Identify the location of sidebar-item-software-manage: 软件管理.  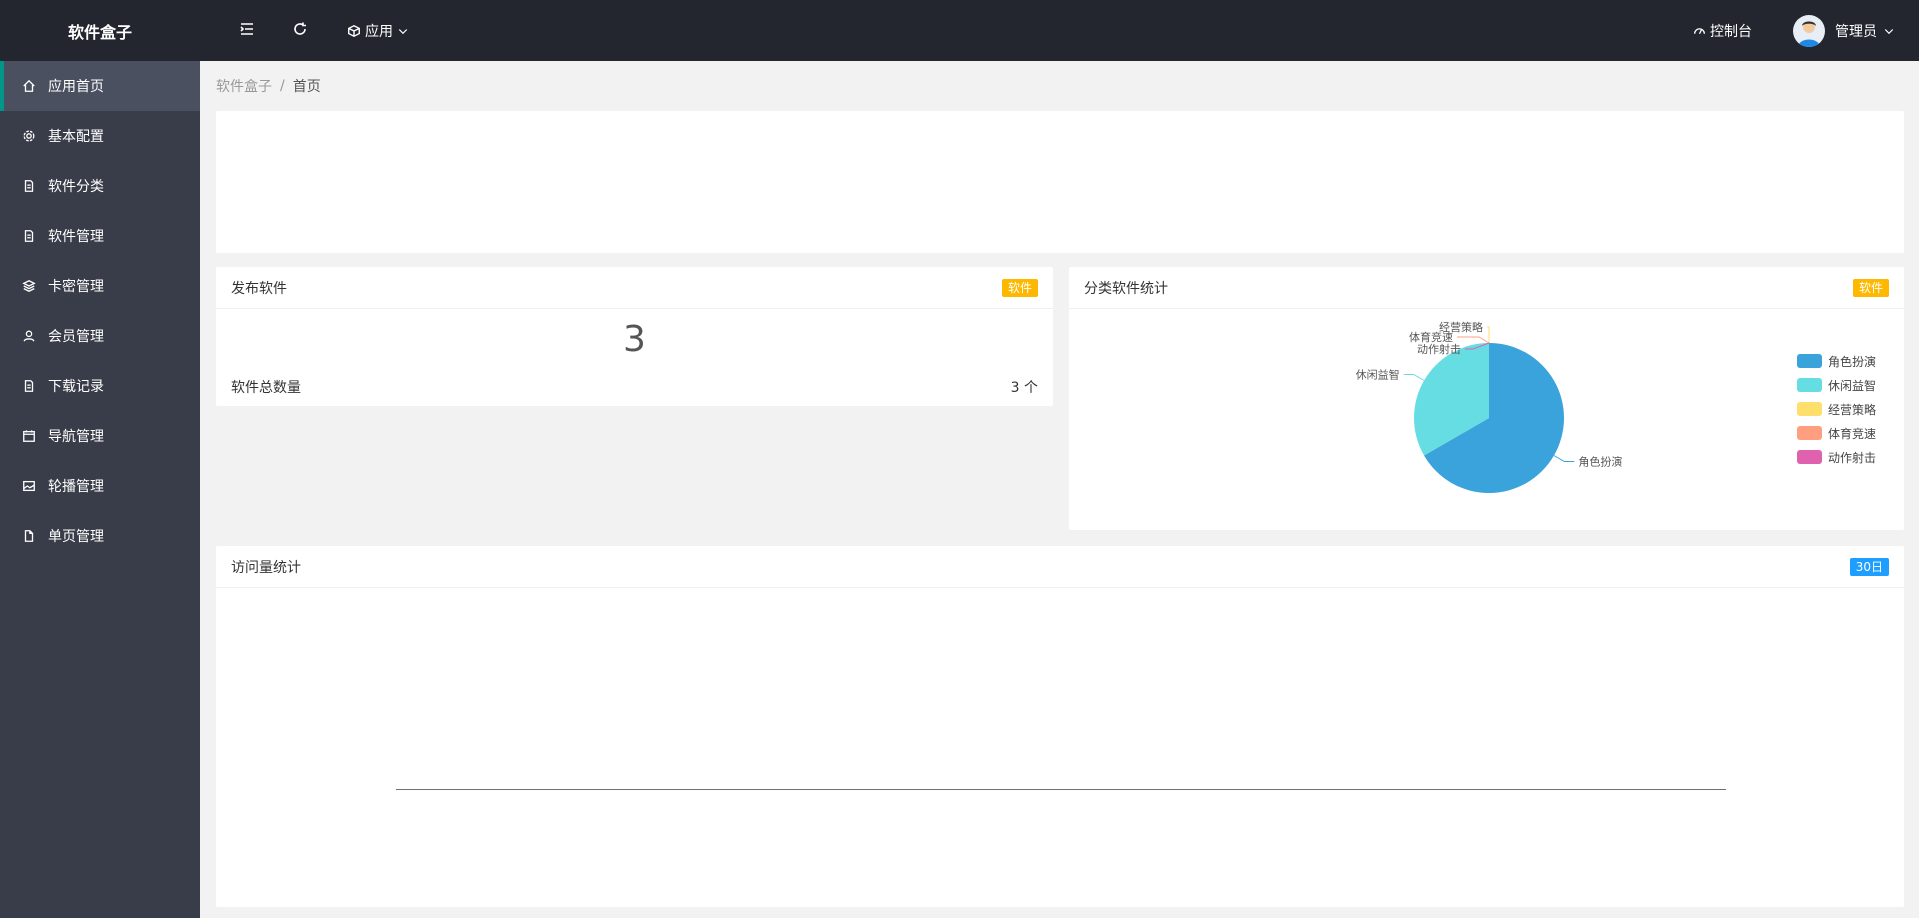
(100, 236).